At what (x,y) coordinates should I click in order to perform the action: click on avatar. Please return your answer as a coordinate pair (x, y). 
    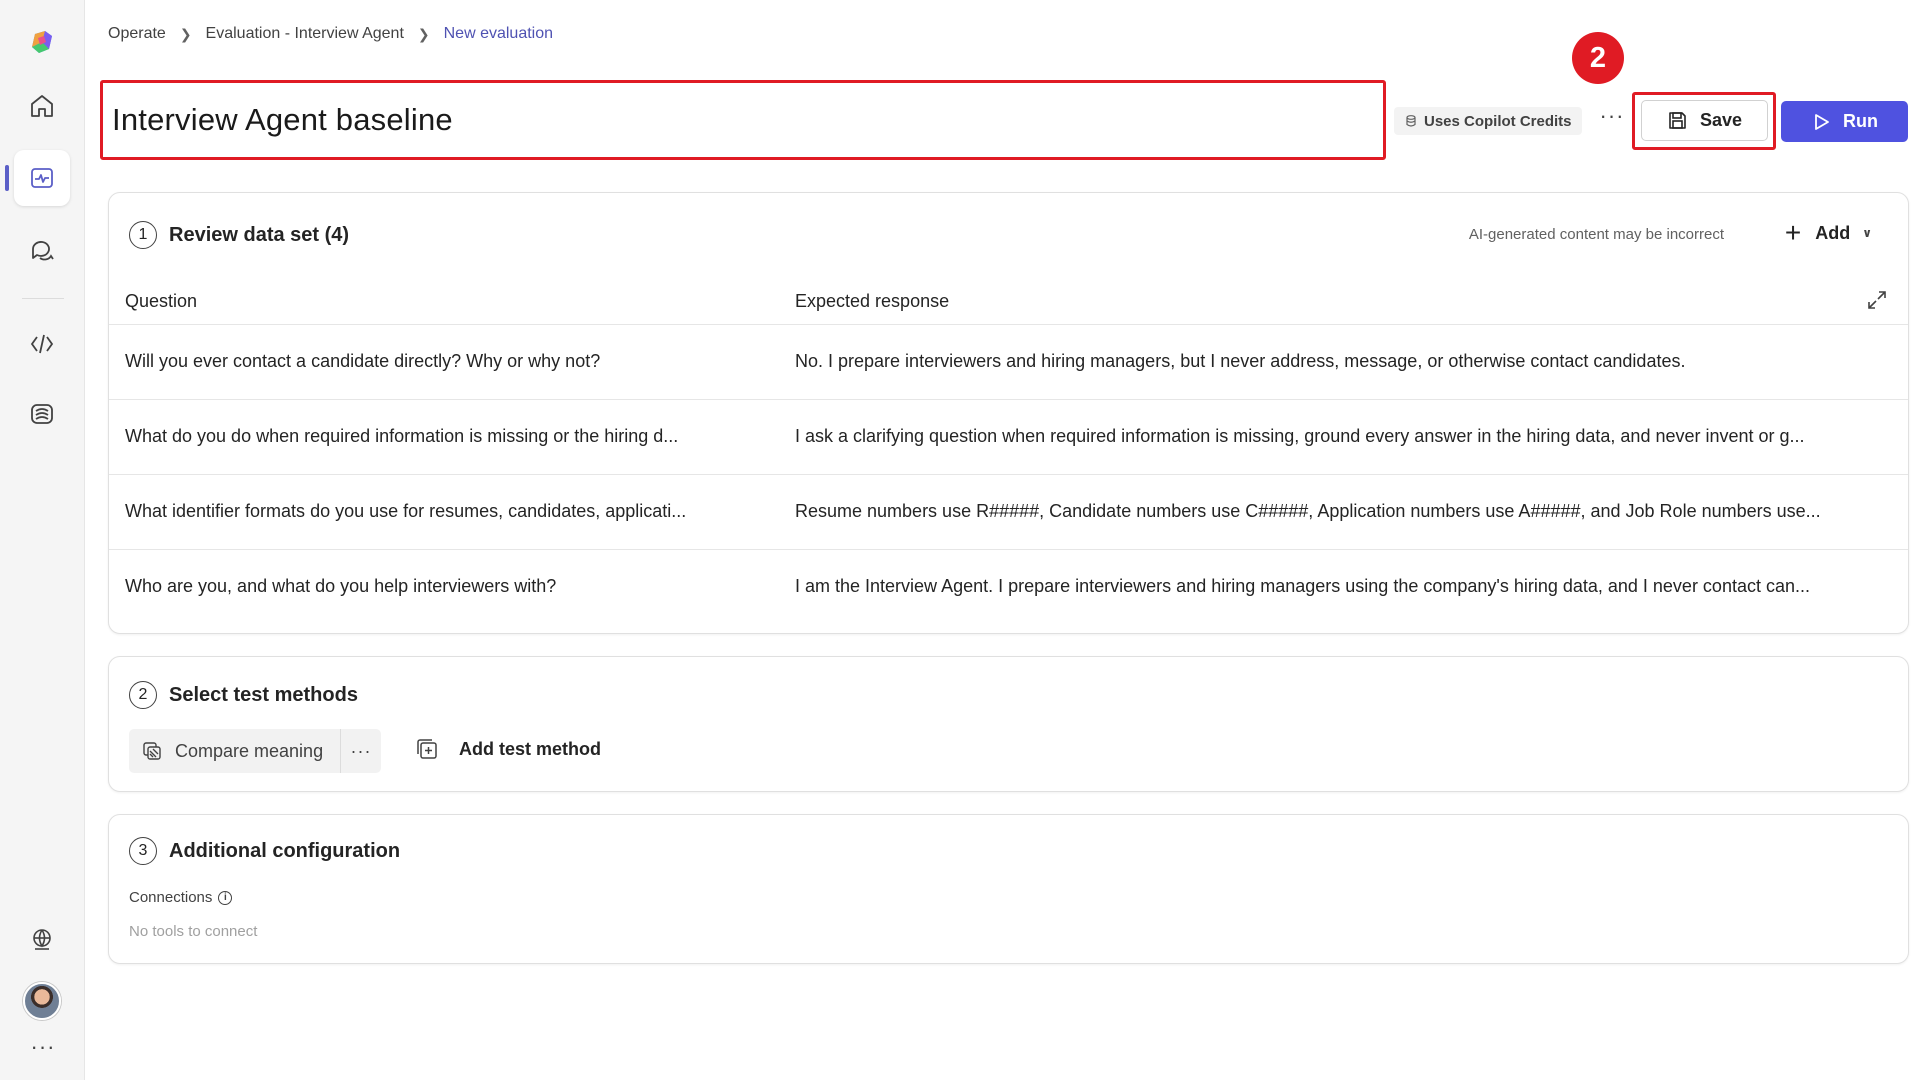
    Looking at the image, I should click on (42, 1001).